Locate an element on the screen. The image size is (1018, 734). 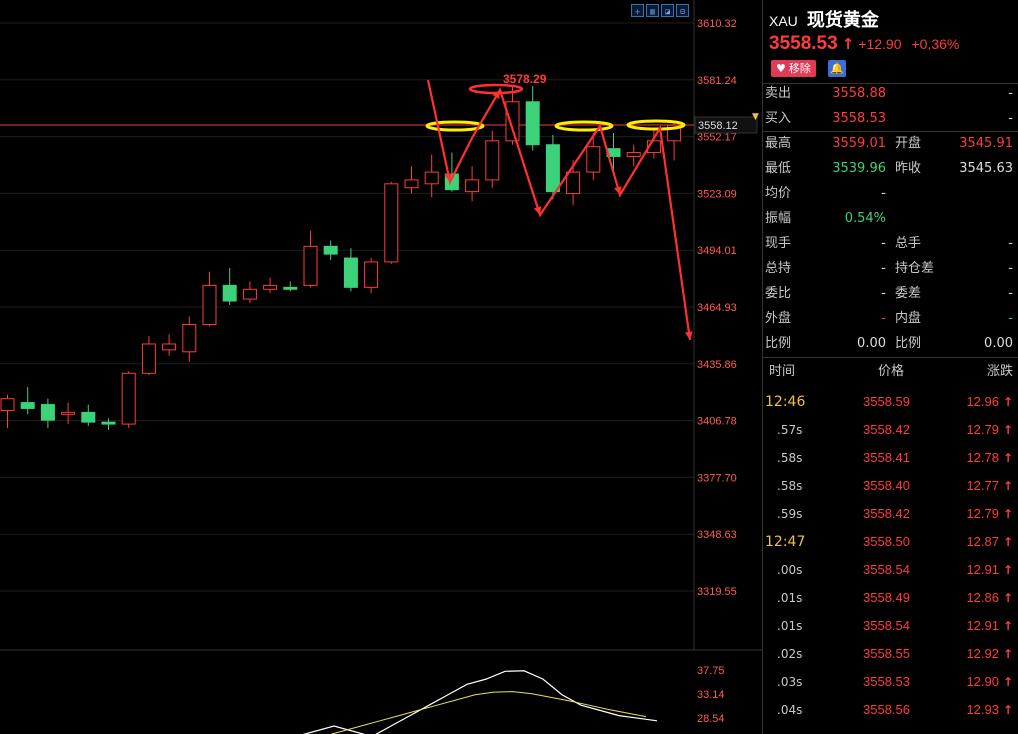
sub-y-tick-label: 28.54 is located at coordinates (711, 719).